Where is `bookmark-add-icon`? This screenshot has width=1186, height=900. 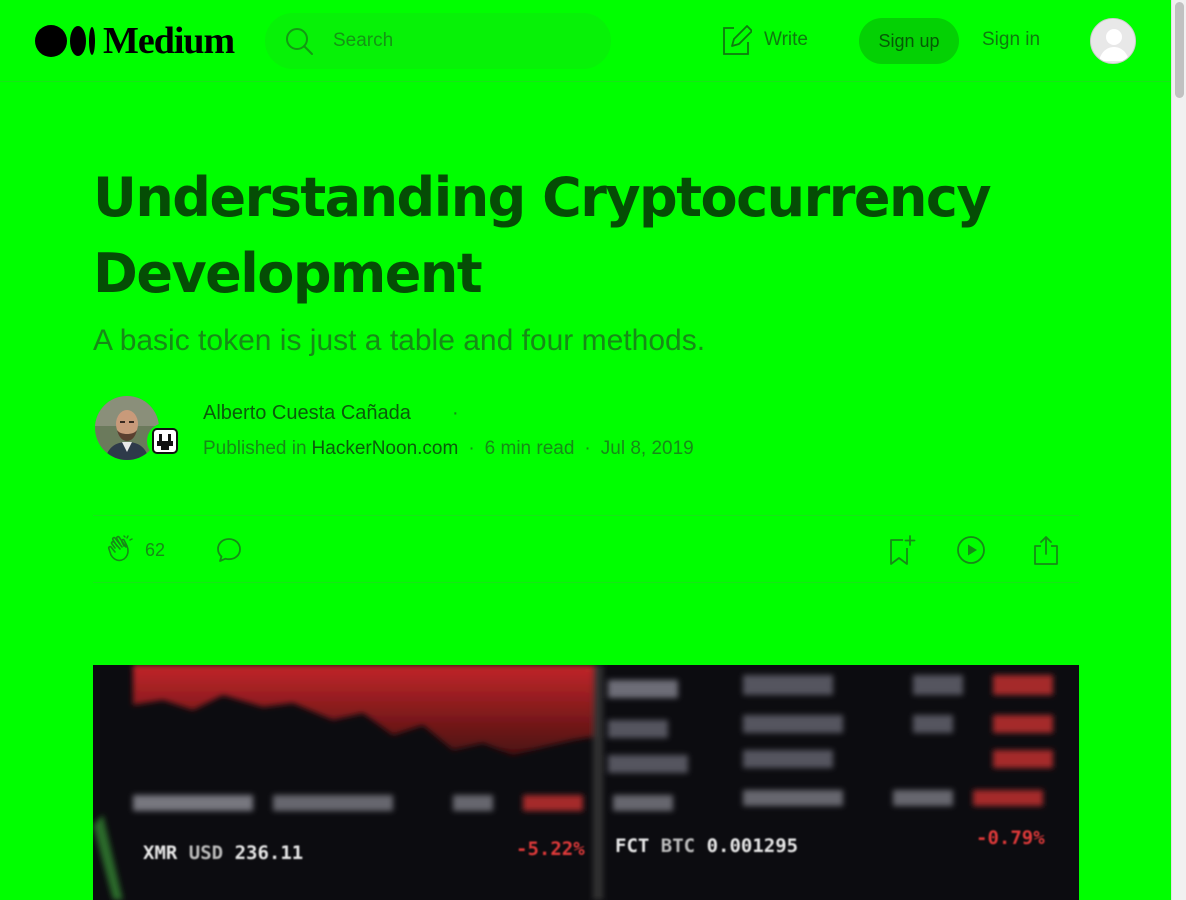
bookmark-add-icon is located at coordinates (901, 550).